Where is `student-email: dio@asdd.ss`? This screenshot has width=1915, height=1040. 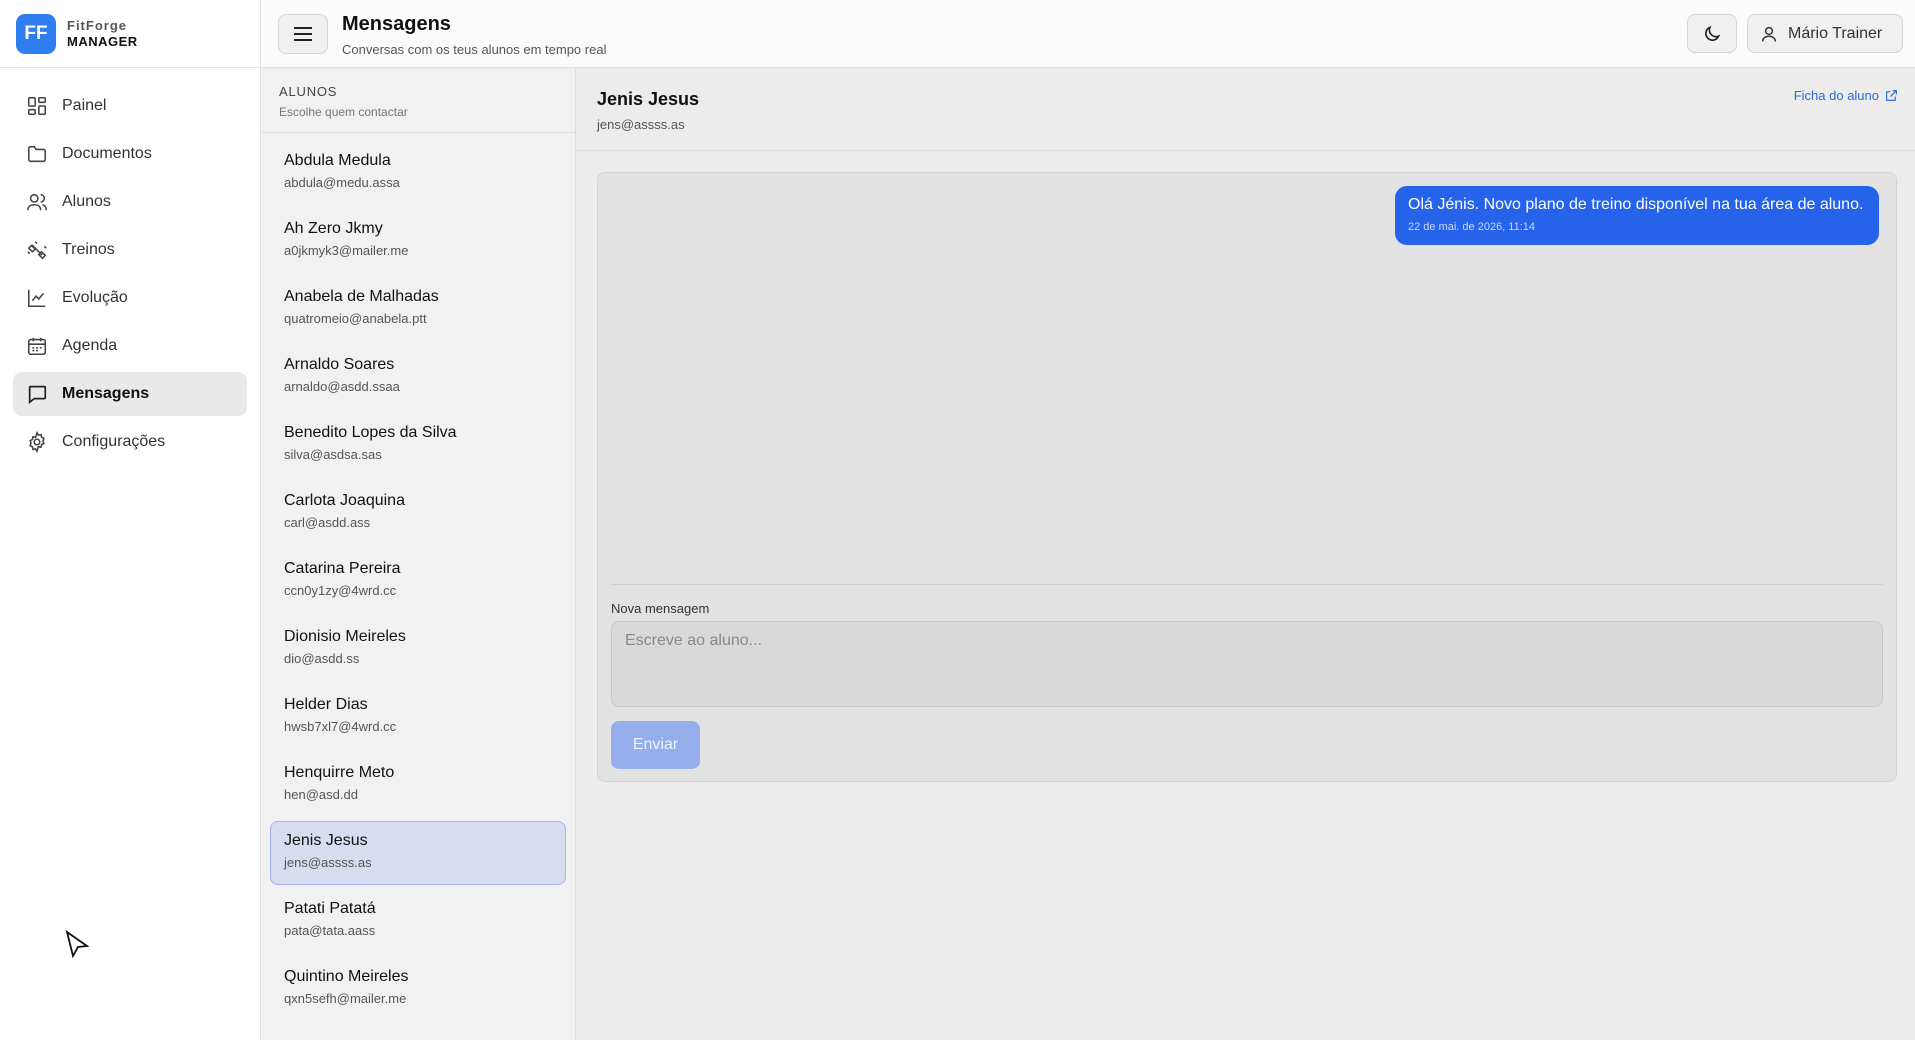
student-email: dio@asdd.ss is located at coordinates (322, 658).